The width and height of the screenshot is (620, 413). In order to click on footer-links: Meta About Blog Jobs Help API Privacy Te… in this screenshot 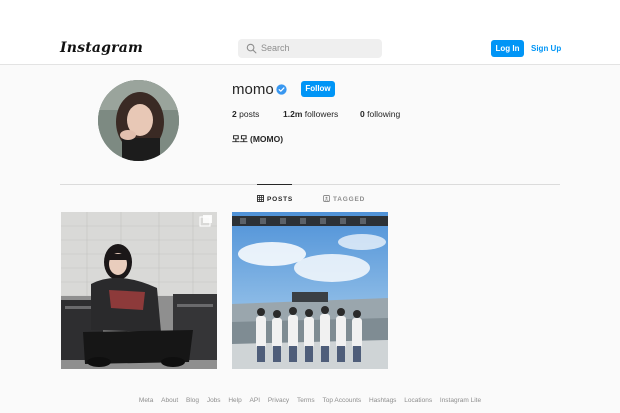, I will do `click(310, 400)`.